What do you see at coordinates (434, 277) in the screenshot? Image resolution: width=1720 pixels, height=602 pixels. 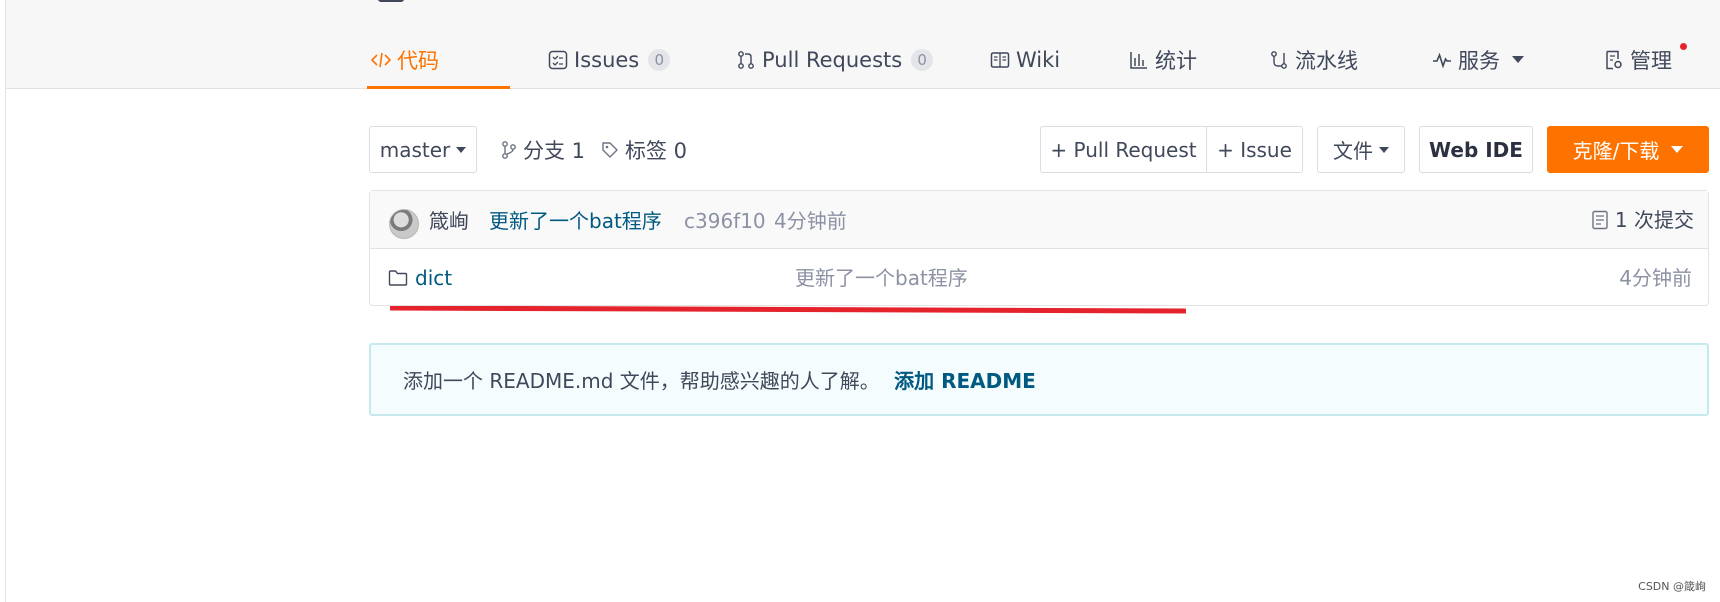 I see `folder-name: dict` at bounding box center [434, 277].